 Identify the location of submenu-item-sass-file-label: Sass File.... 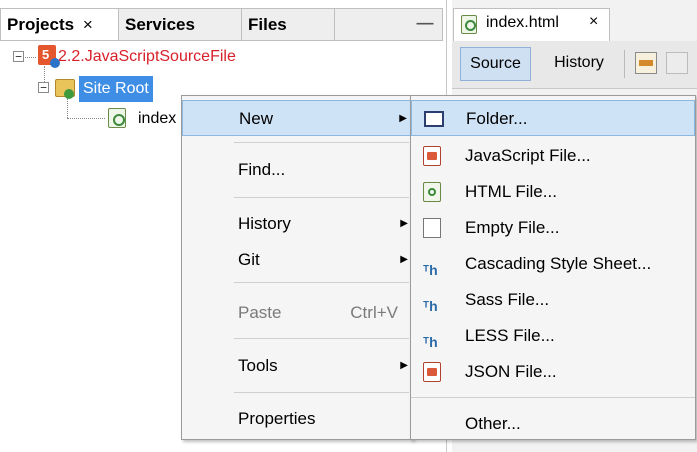
(507, 299).